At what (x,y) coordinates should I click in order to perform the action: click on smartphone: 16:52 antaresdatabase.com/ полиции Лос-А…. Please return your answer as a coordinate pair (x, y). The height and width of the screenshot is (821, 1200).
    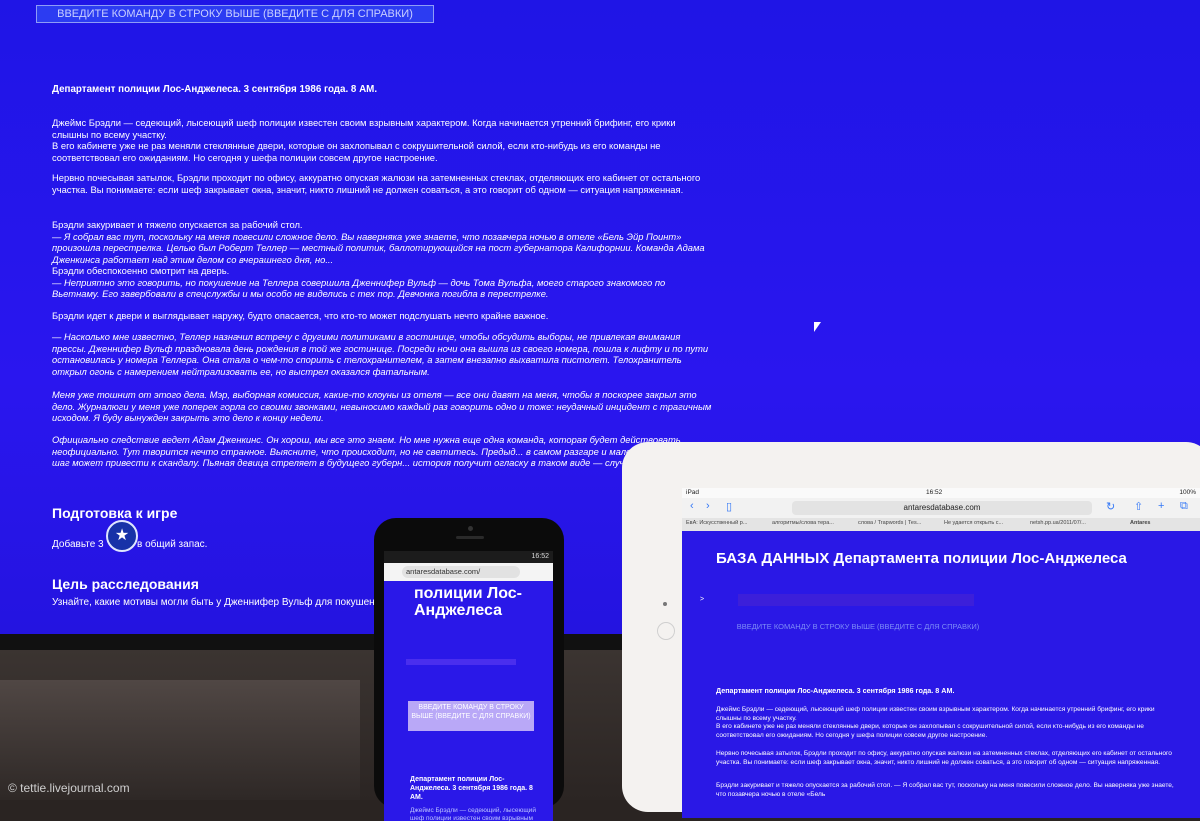
    Looking at the image, I should click on (469, 669).